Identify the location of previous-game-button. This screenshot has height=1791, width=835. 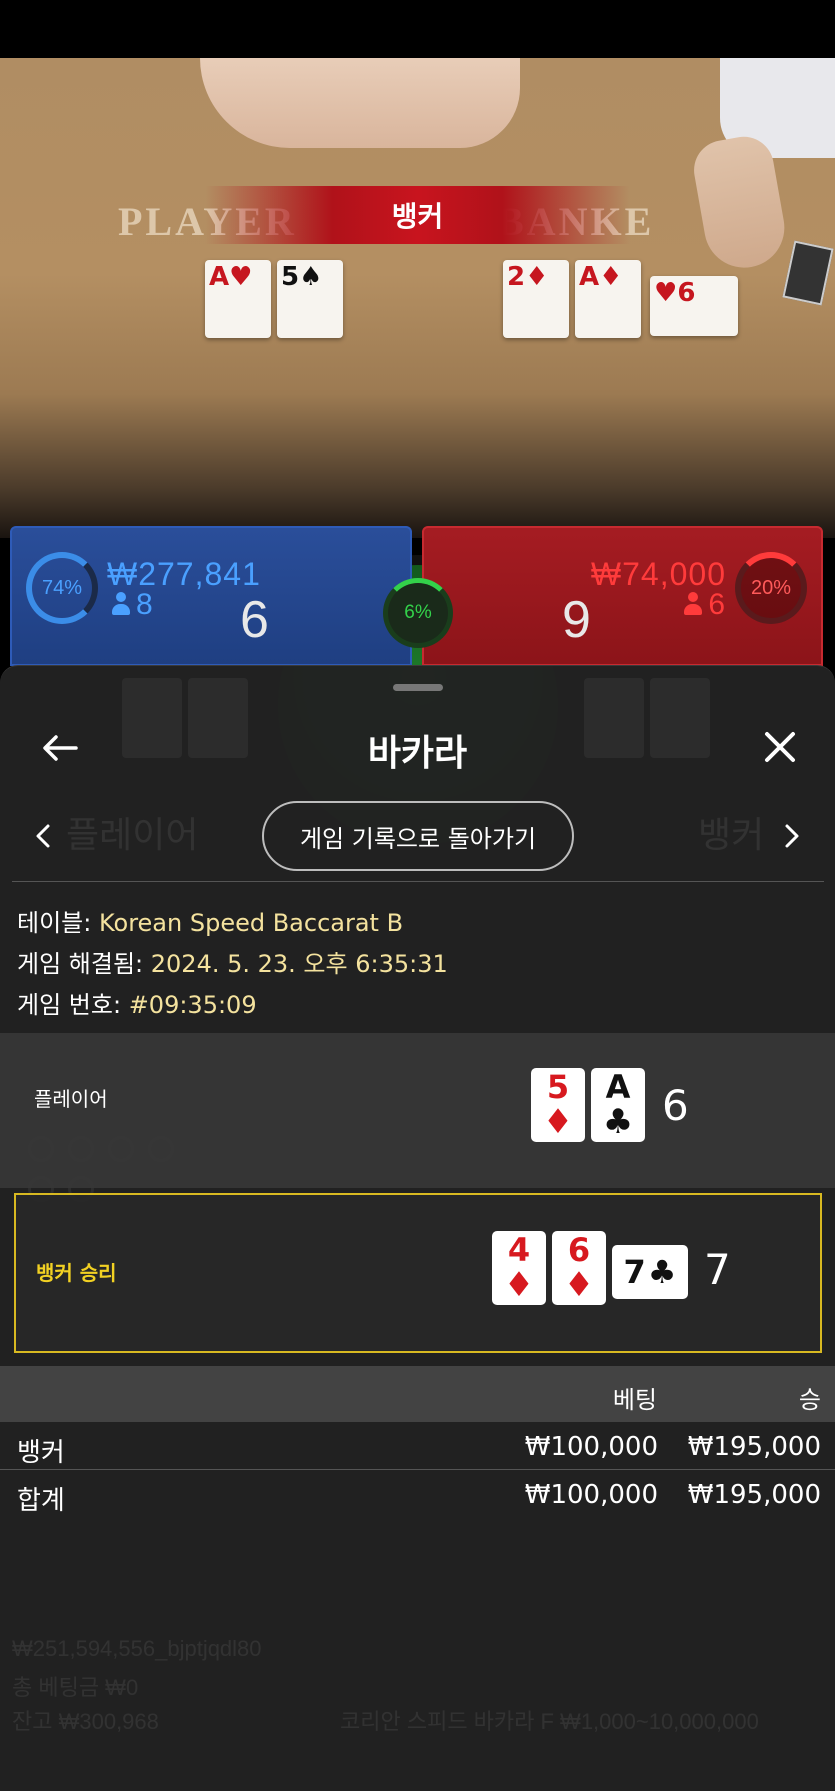
(43, 836).